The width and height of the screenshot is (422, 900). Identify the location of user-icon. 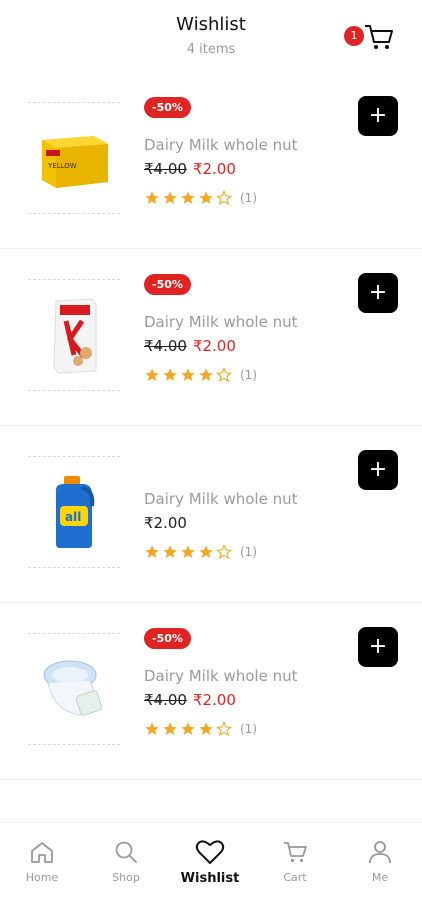
(380, 852).